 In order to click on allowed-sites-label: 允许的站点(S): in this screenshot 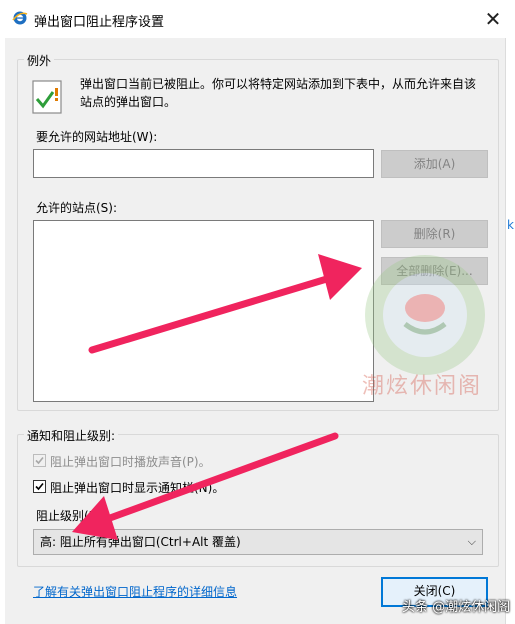, I will do `click(77, 208)`.